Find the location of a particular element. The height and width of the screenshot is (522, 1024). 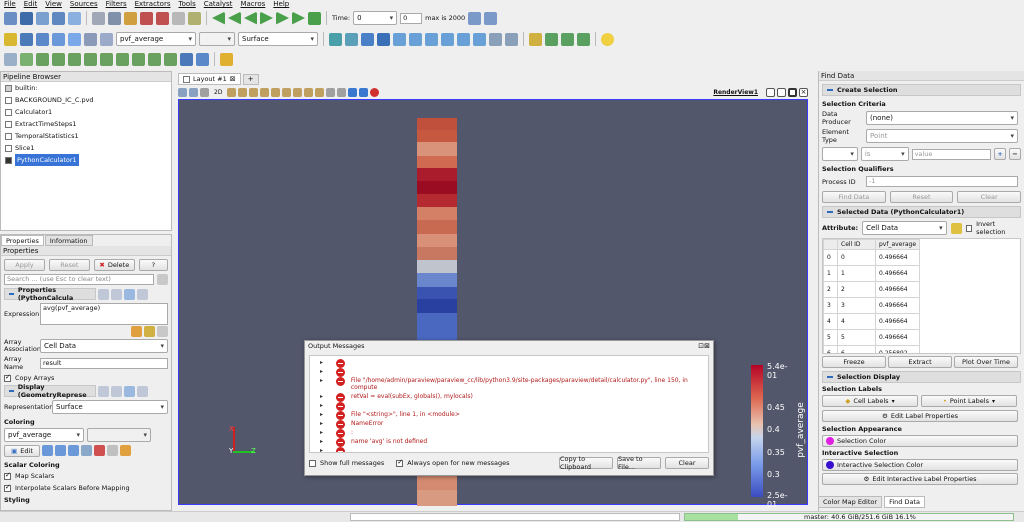

menu-sources: Sources is located at coordinates (84, 4).